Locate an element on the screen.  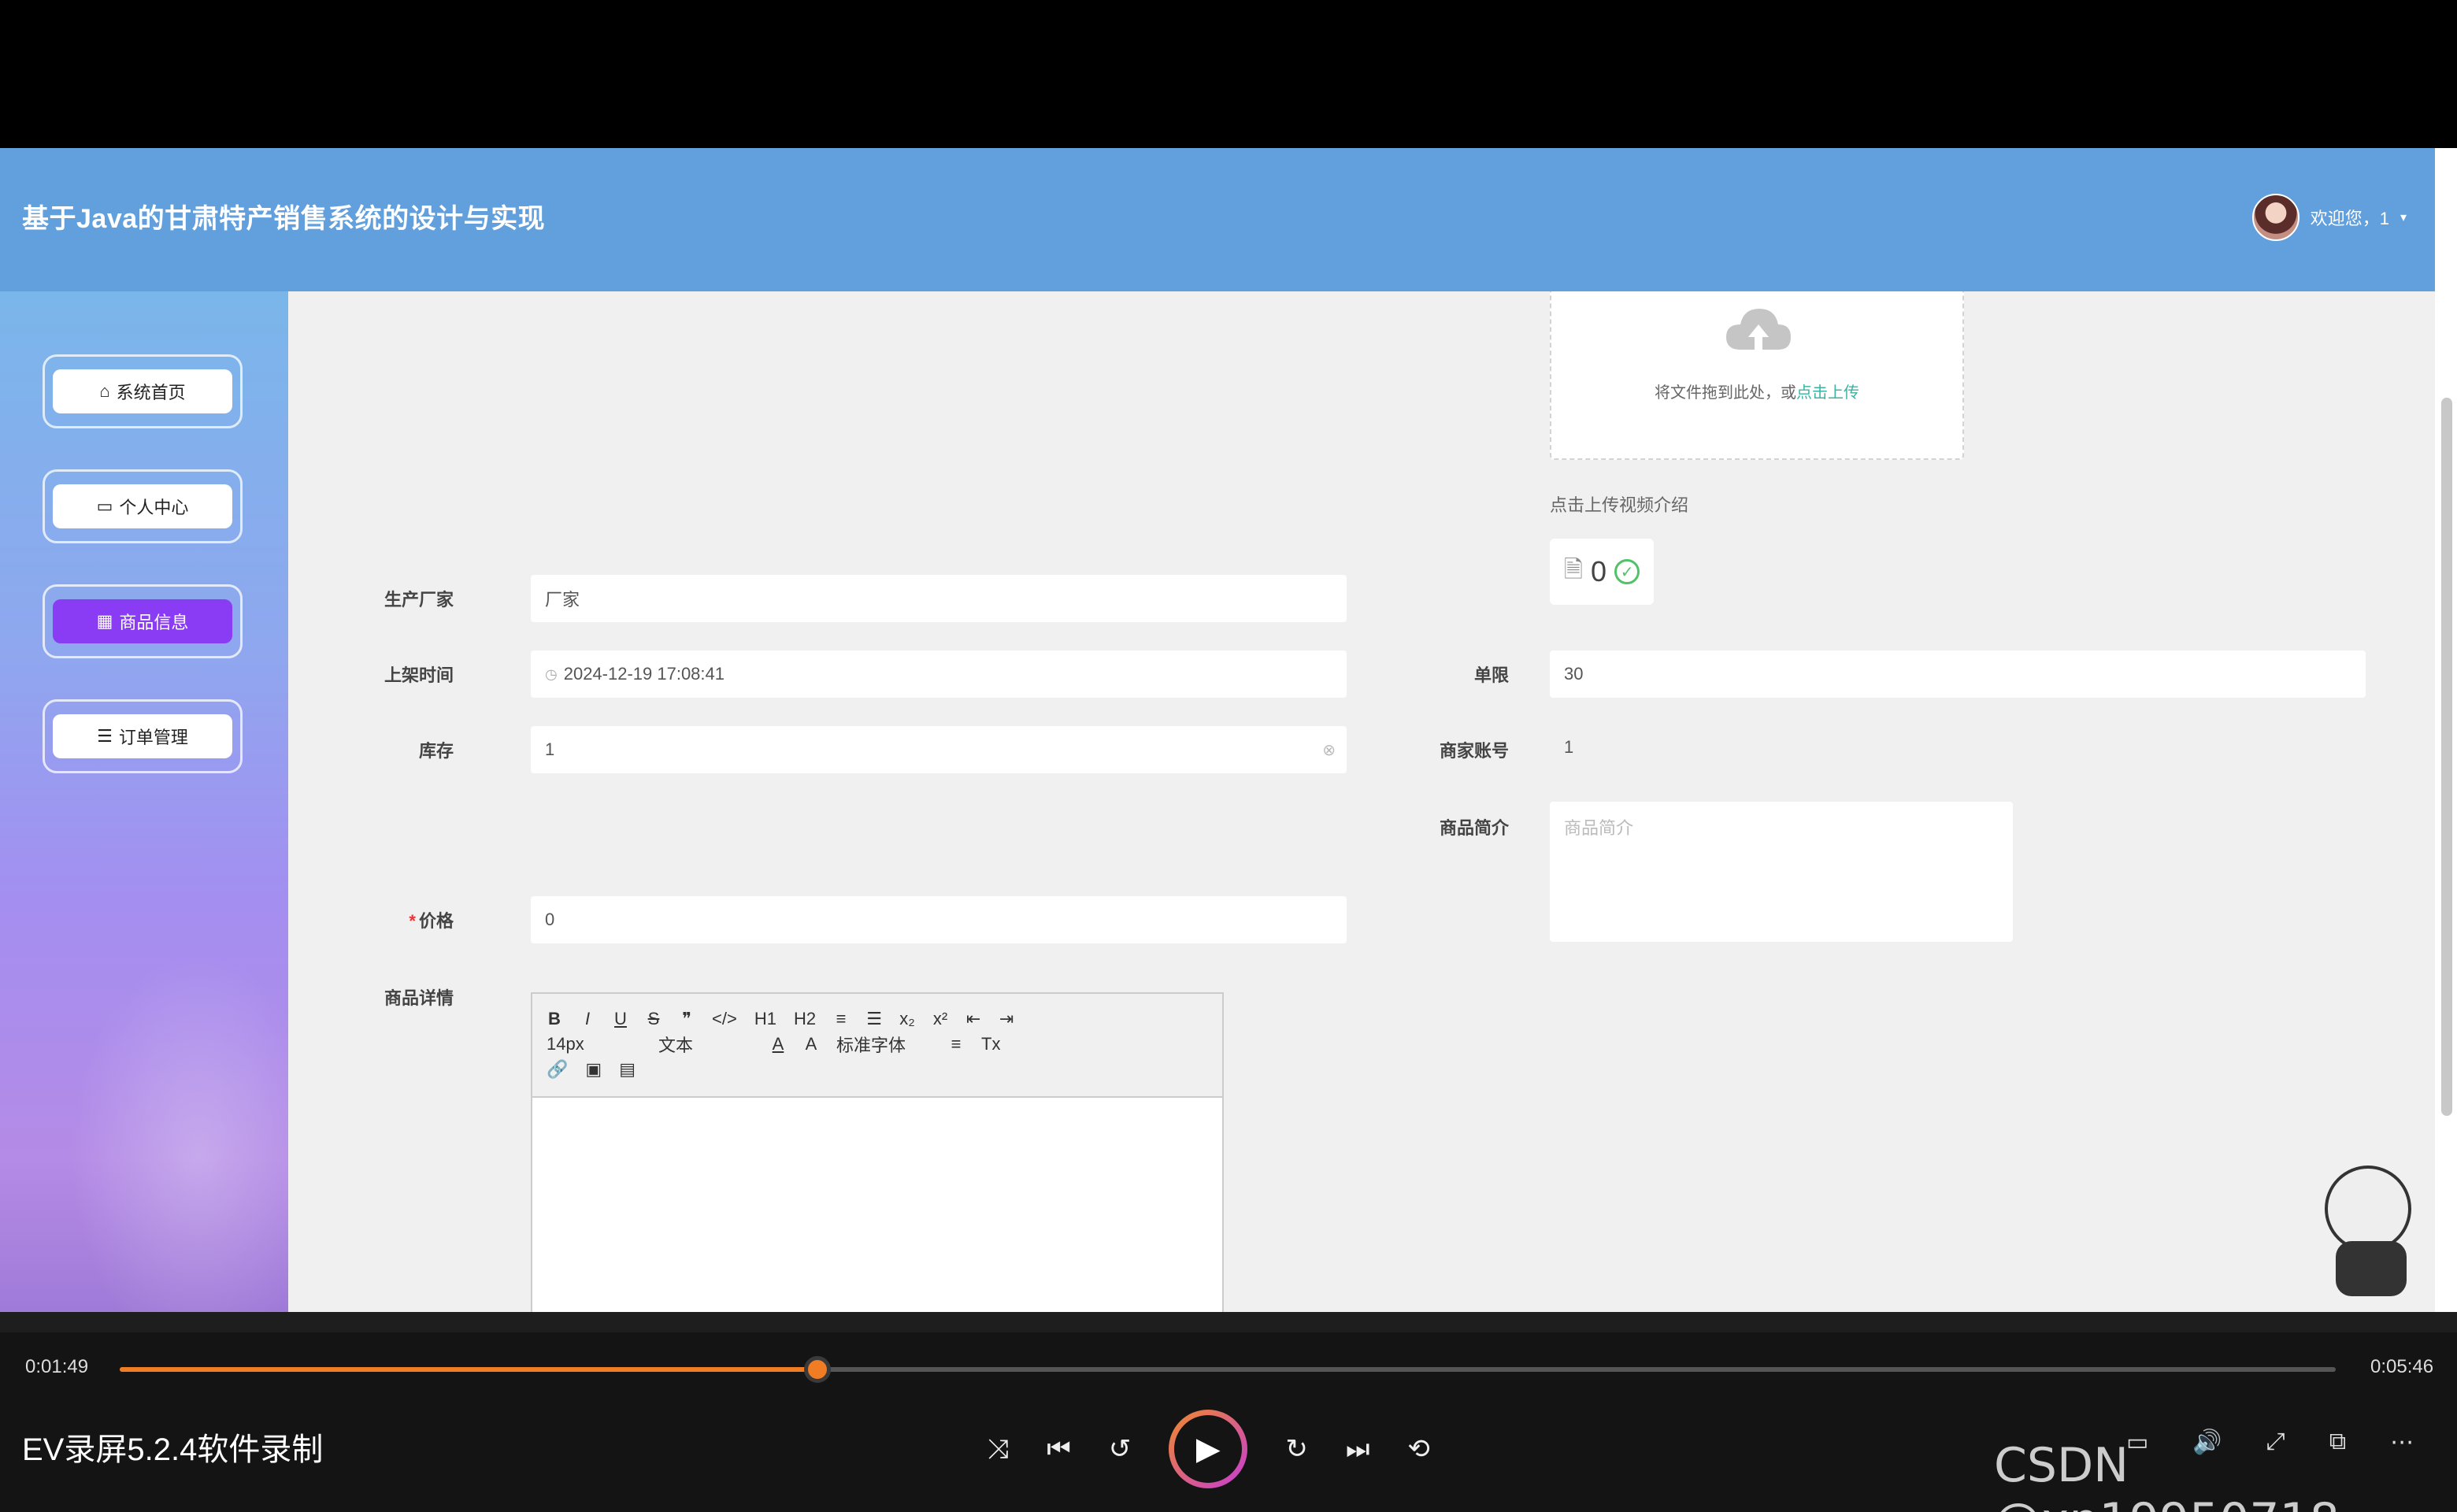
video-icon: ▤ is located at coordinates (627, 1069).